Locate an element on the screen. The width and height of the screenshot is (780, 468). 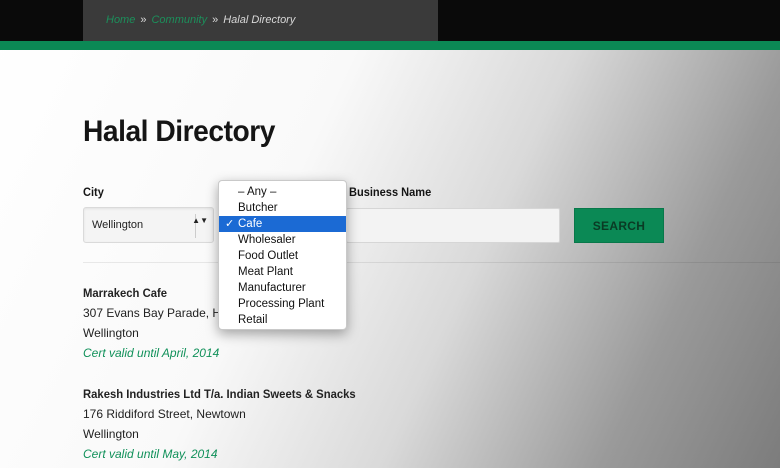
dropdown-option-wholesaler: Wholesaler is located at coordinates (282, 240).